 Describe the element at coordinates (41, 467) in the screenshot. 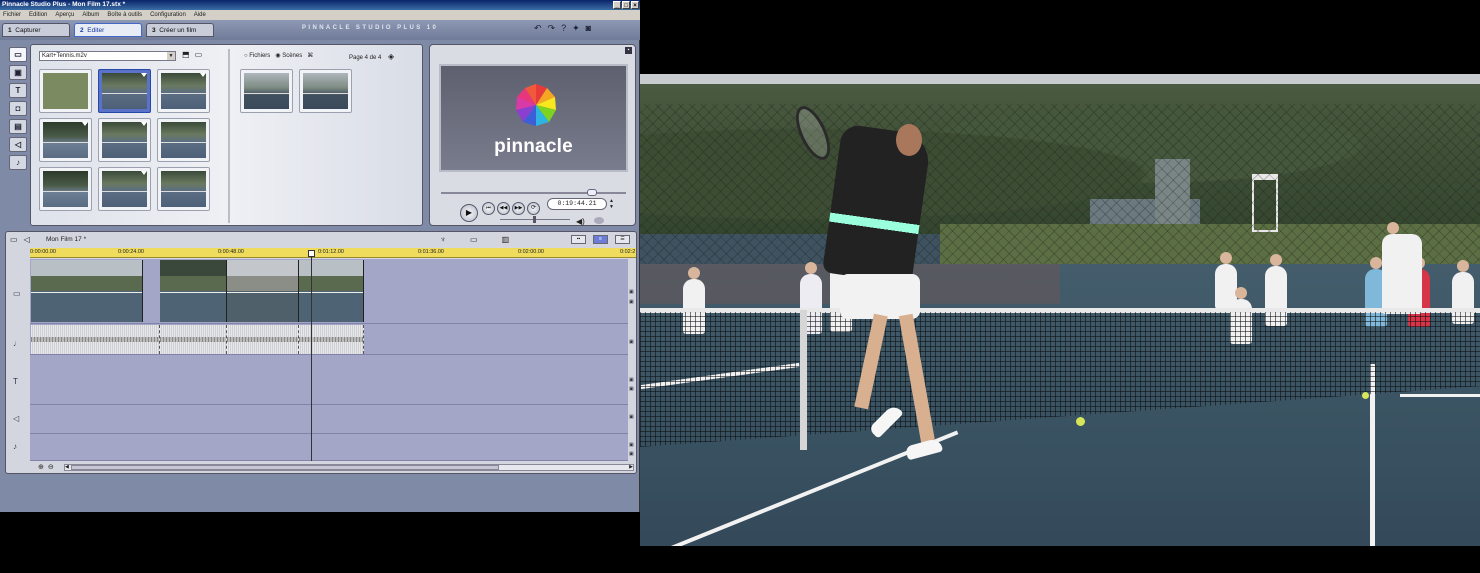

I see `zoom-in-icon: ⊕` at that location.